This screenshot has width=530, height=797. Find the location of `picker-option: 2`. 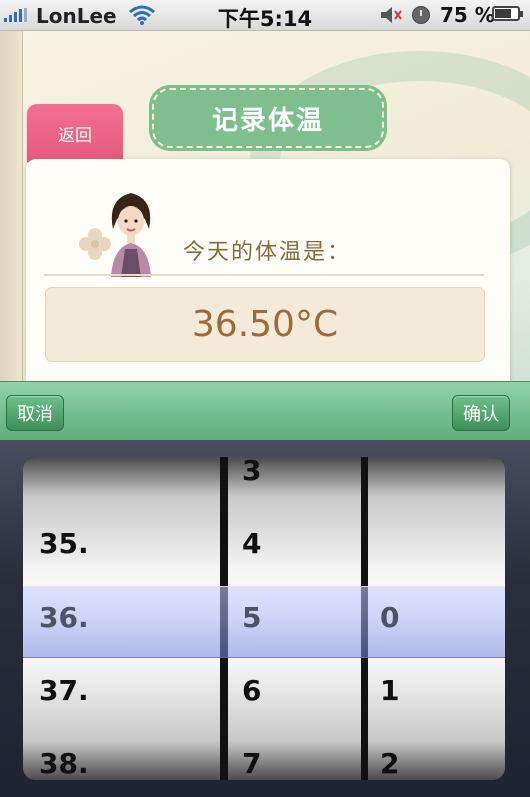

picker-option: 2 is located at coordinates (389, 763).